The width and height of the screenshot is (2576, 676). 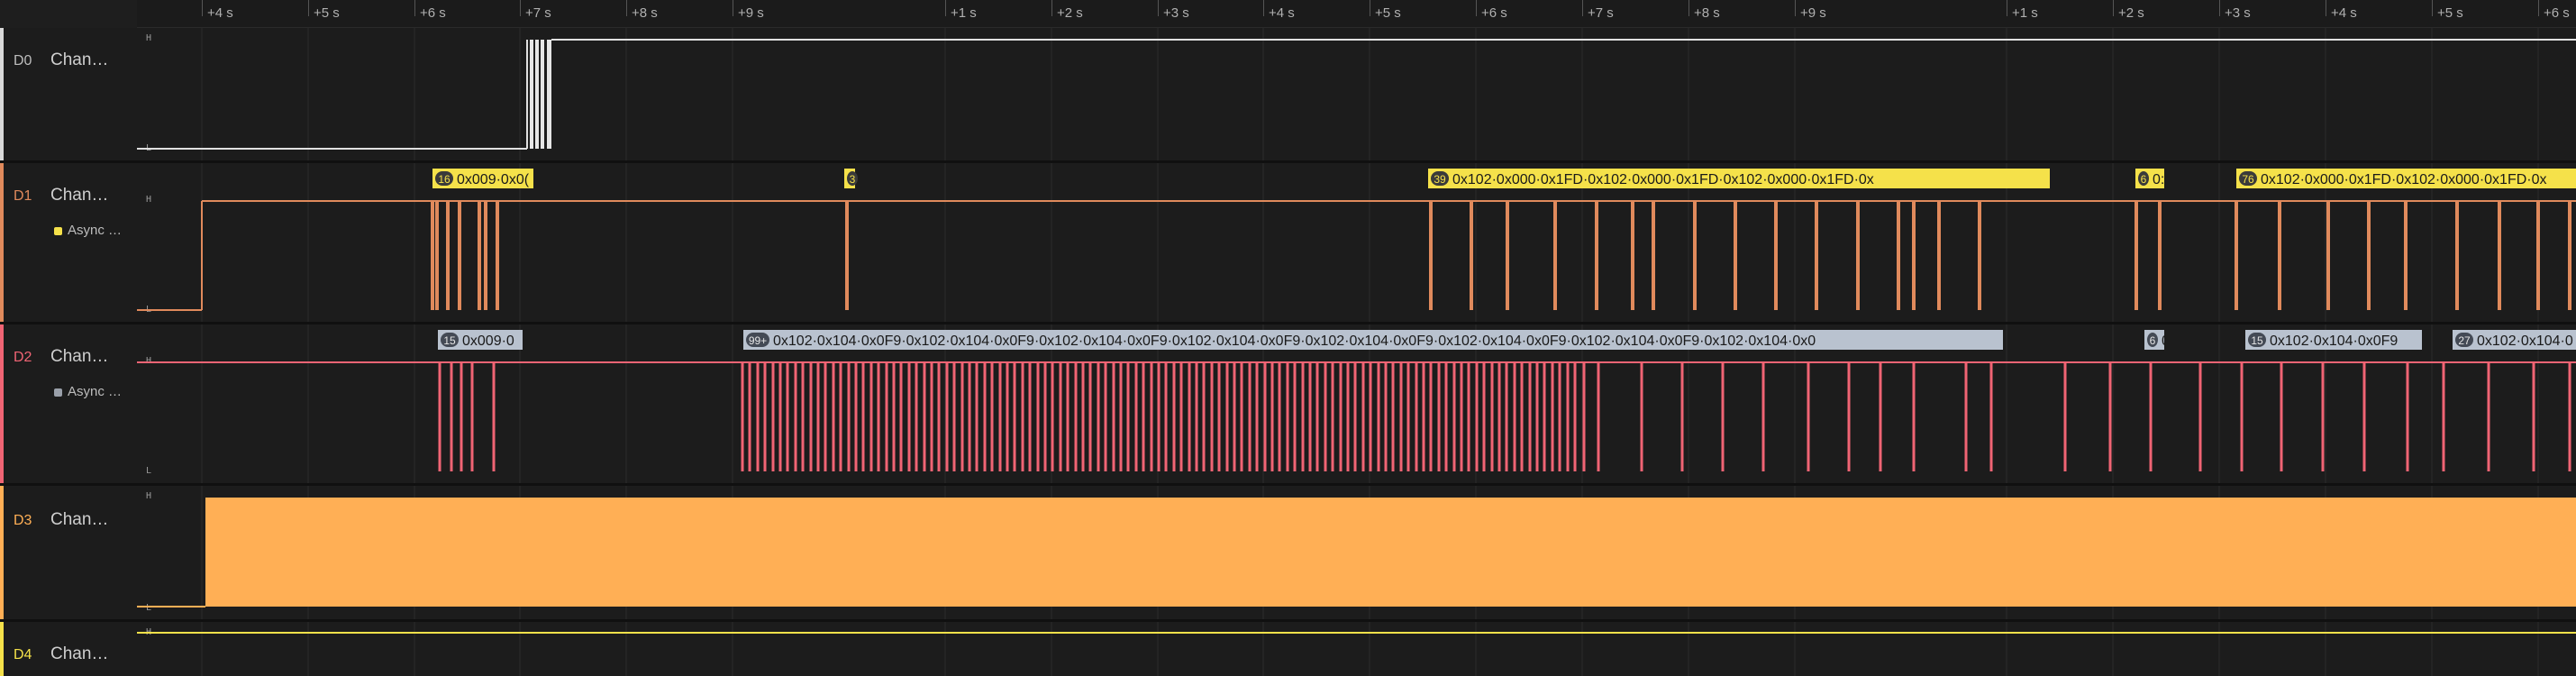 I want to click on ruler-tick-label: +4 s, so click(x=2344, y=13).